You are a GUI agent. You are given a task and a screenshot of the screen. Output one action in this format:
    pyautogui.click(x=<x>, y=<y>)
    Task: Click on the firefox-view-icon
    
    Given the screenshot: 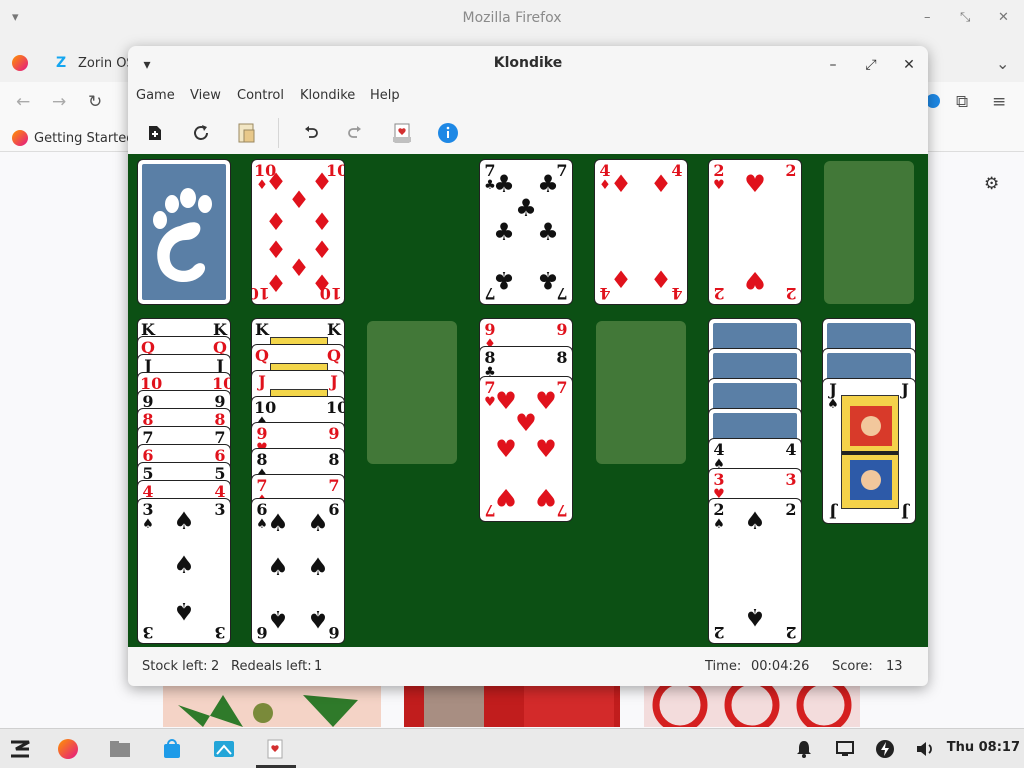 What is the action you would take?
    pyautogui.click(x=20, y=63)
    